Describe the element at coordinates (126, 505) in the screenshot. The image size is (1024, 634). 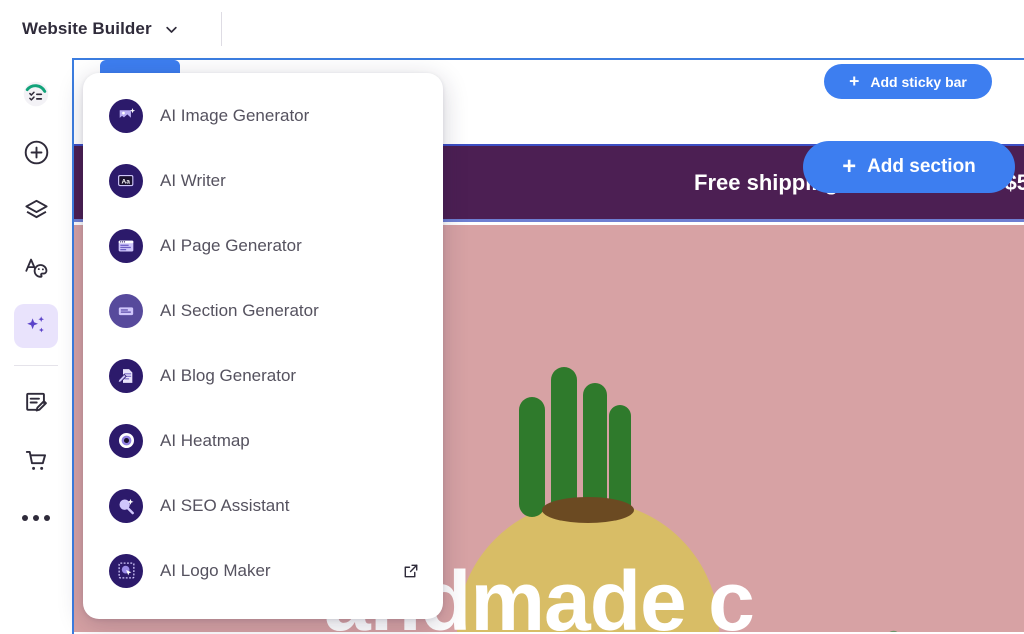
I see `ai-seo-icon` at that location.